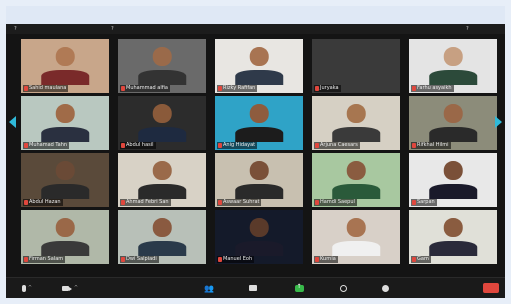 This screenshot has width=511, height=304. Describe the element at coordinates (259, 123) in the screenshot. I see `participant-tile: Anig Hidayat` at that location.